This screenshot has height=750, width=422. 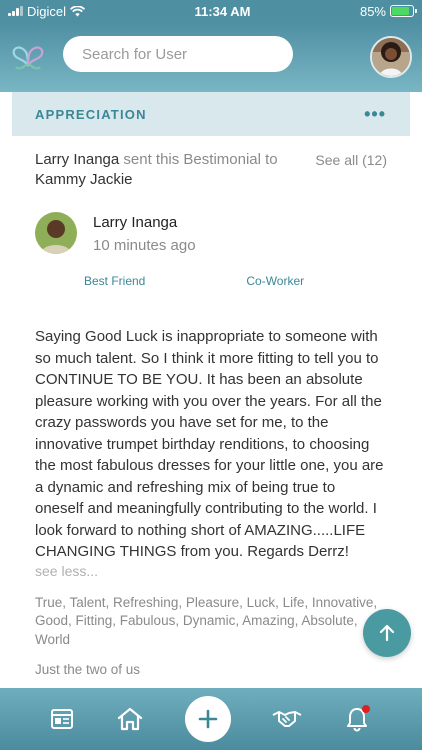 I want to click on header, so click(x=211, y=57).